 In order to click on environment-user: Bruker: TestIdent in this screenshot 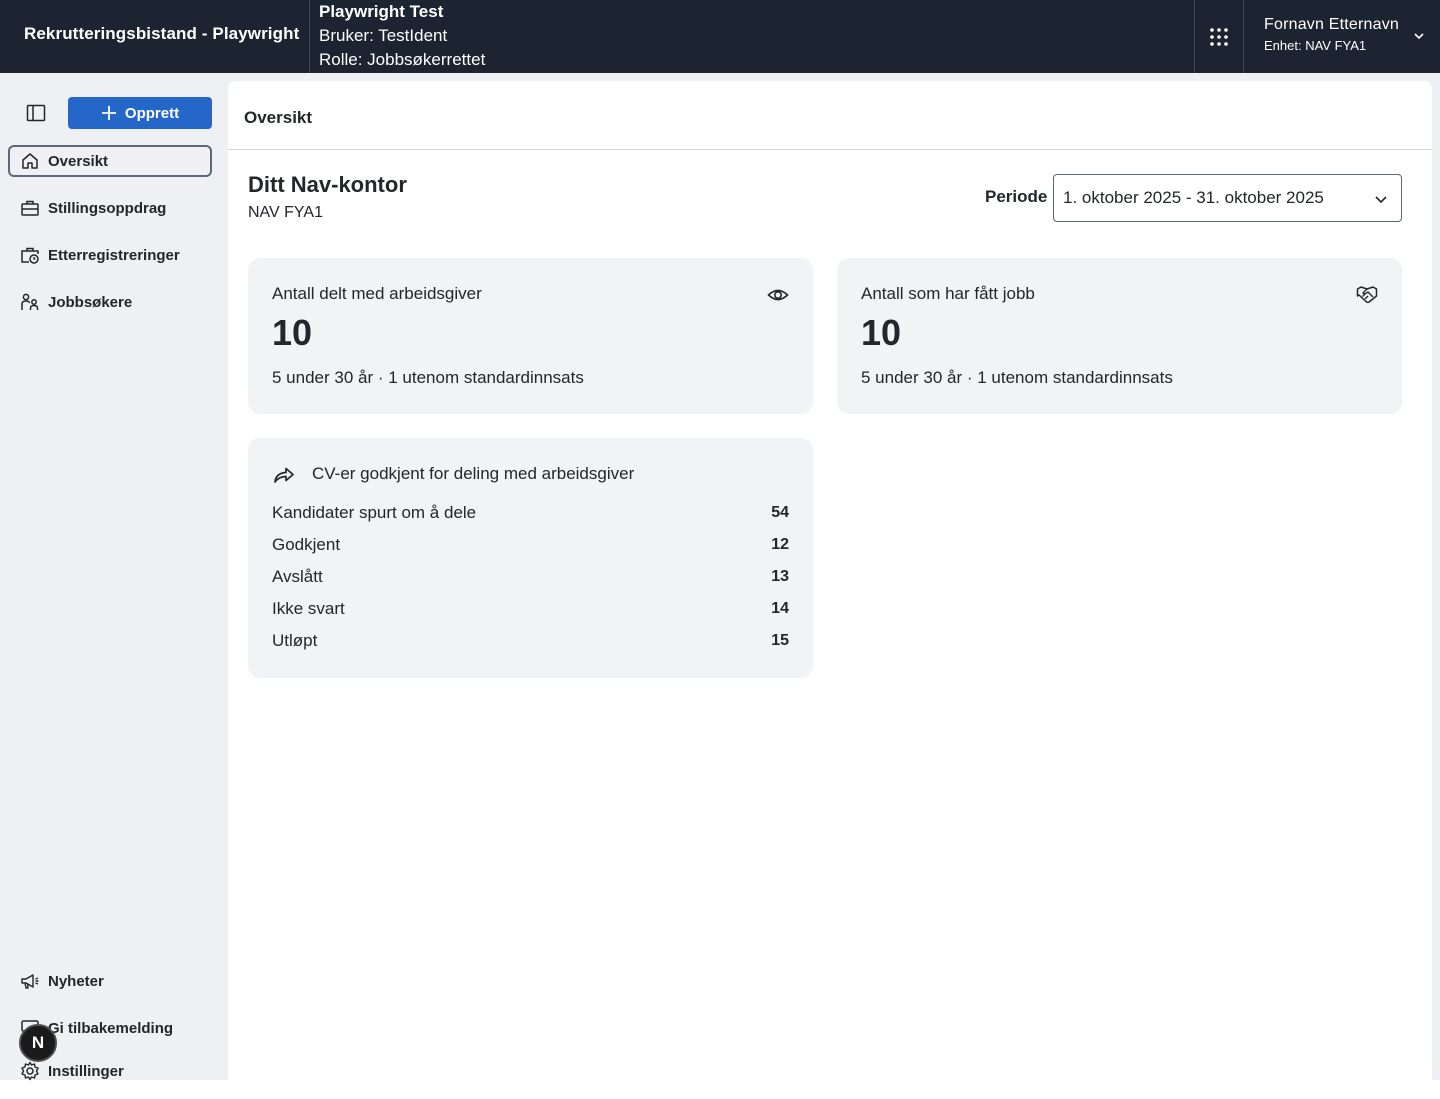, I will do `click(383, 35)`.